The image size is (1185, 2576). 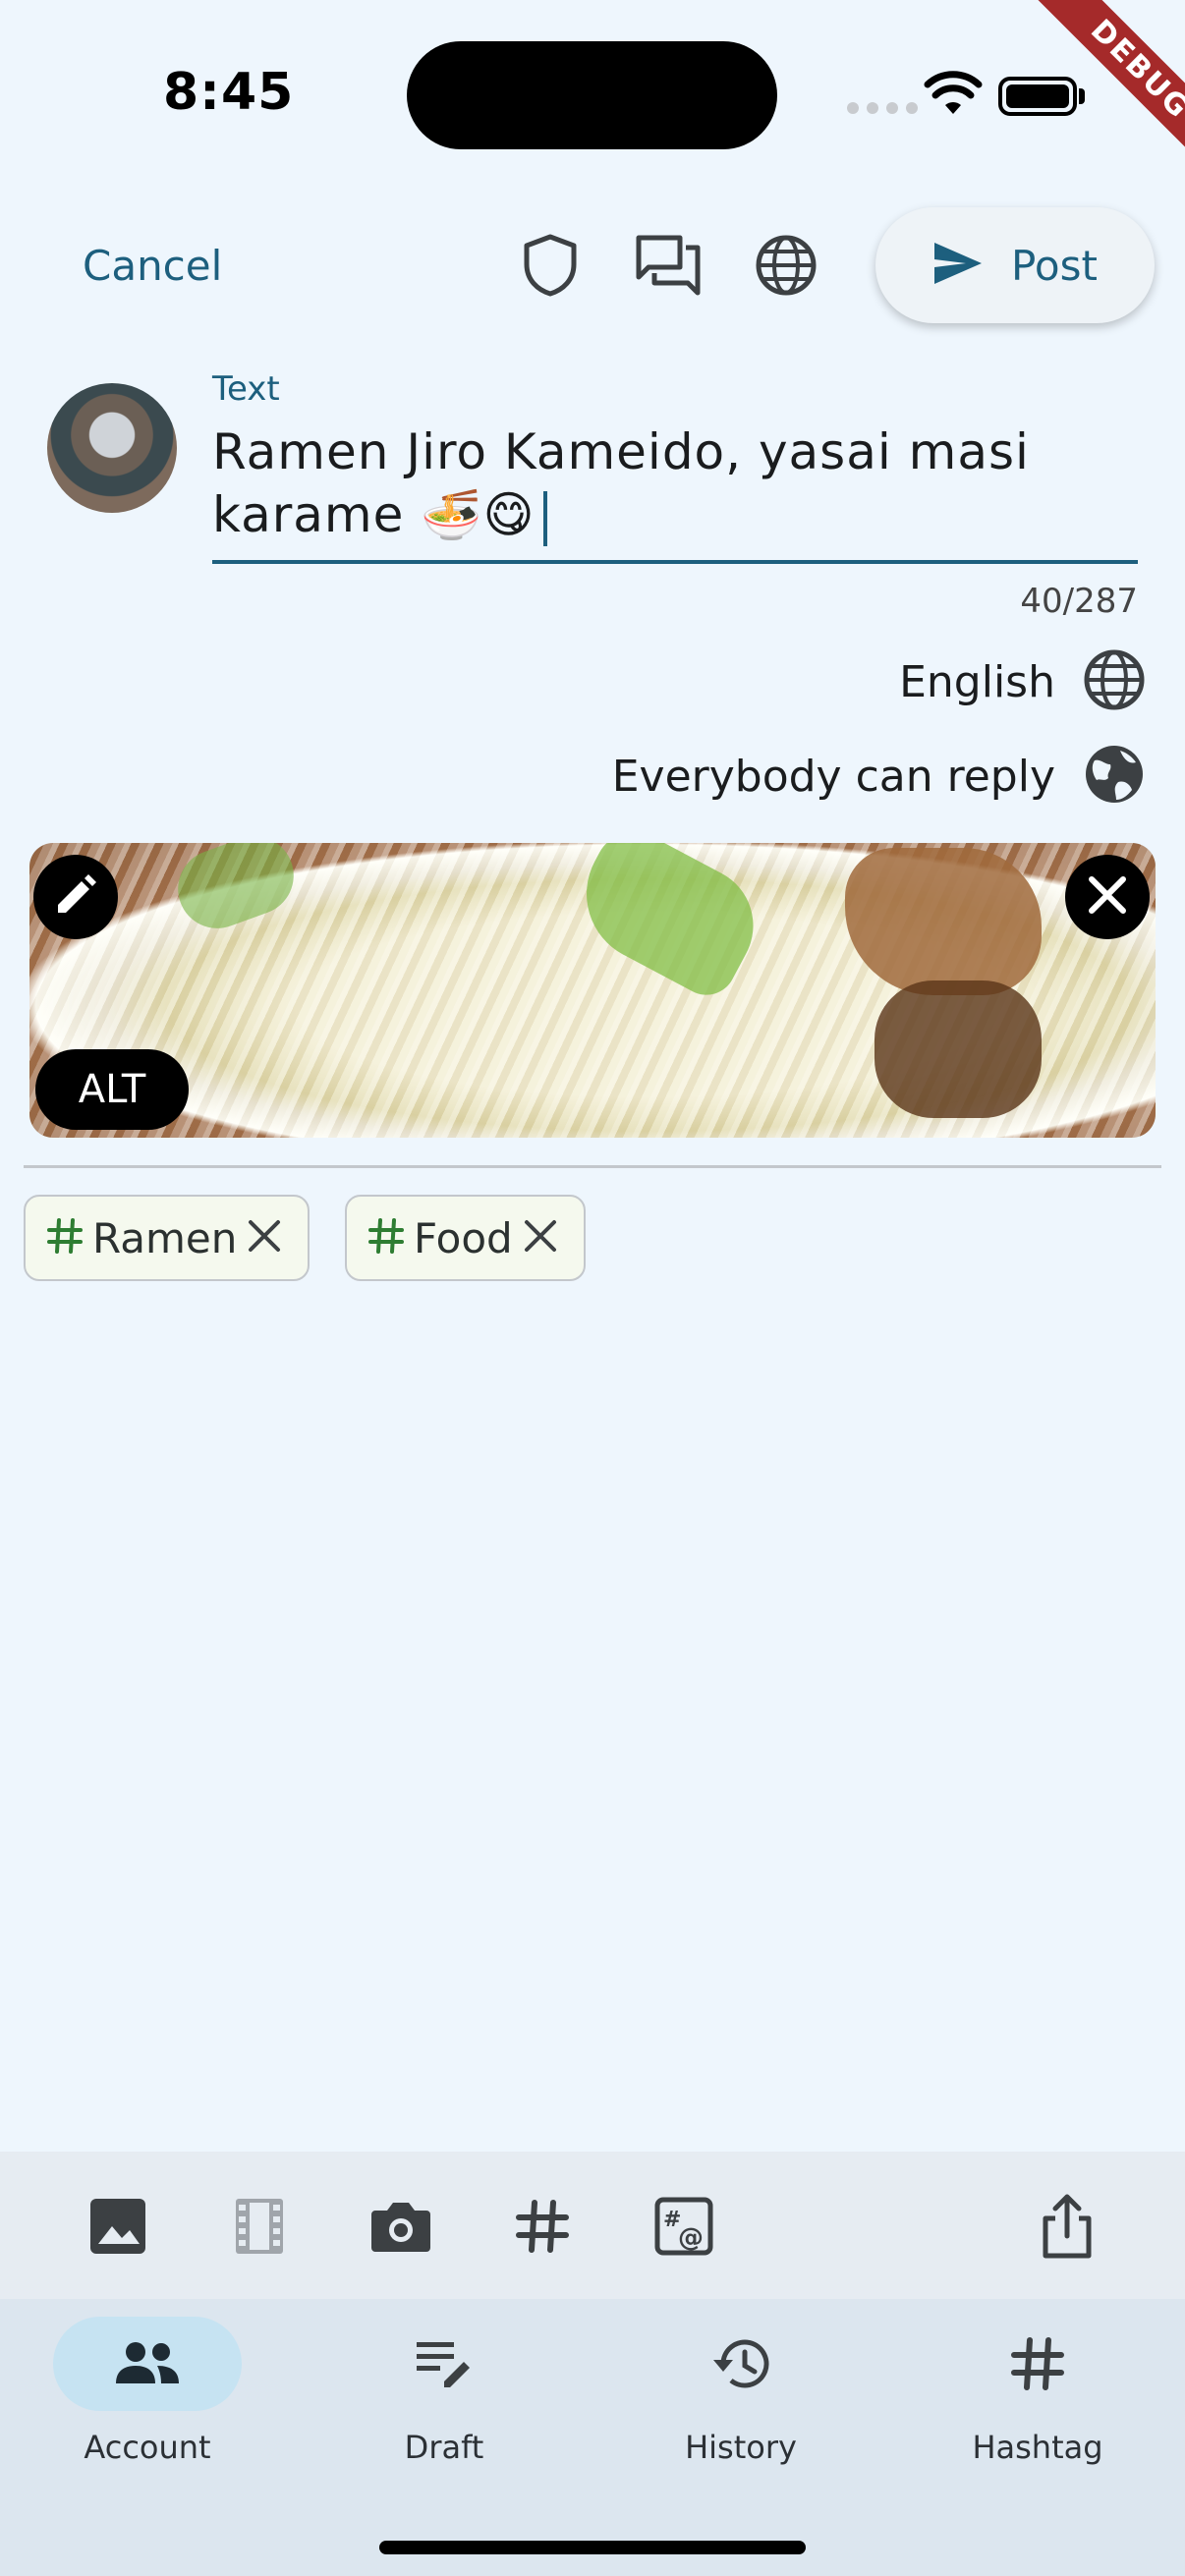 What do you see at coordinates (112, 448) in the screenshot?
I see `account-avatar` at bounding box center [112, 448].